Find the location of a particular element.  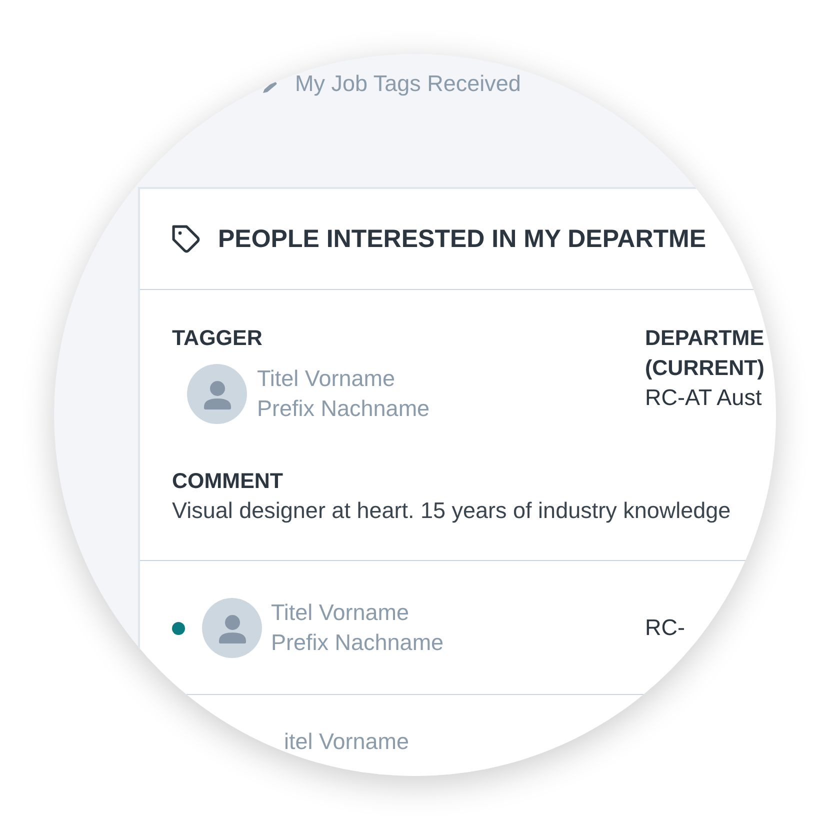

tag-icon is located at coordinates (186, 239).